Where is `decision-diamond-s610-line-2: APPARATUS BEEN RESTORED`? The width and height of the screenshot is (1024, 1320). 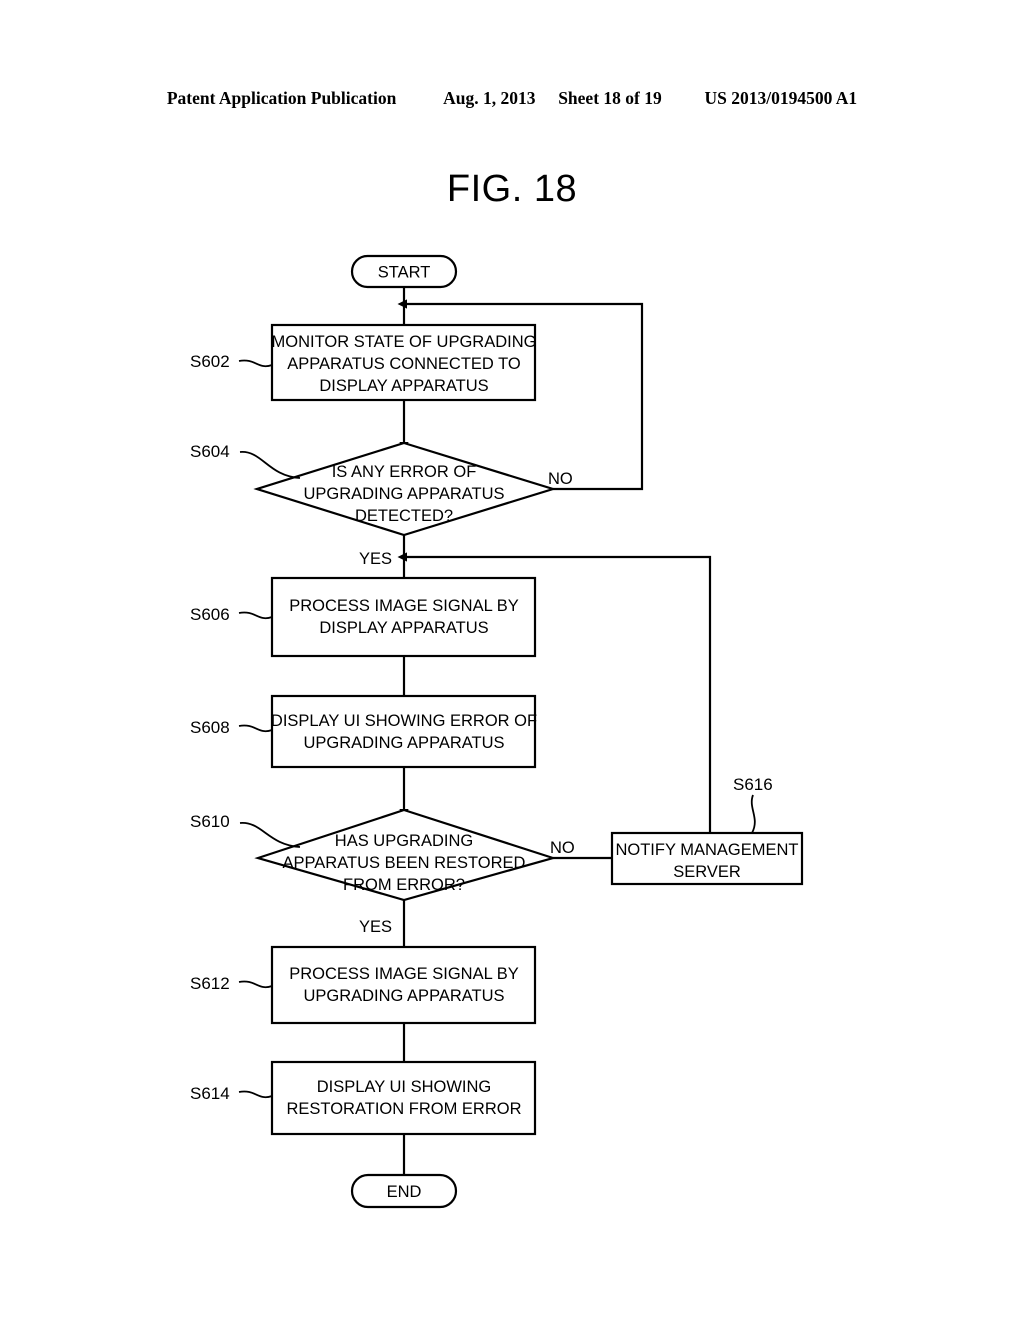
decision-diamond-s610-line-2: APPARATUS BEEN RESTORED is located at coordinates (404, 863).